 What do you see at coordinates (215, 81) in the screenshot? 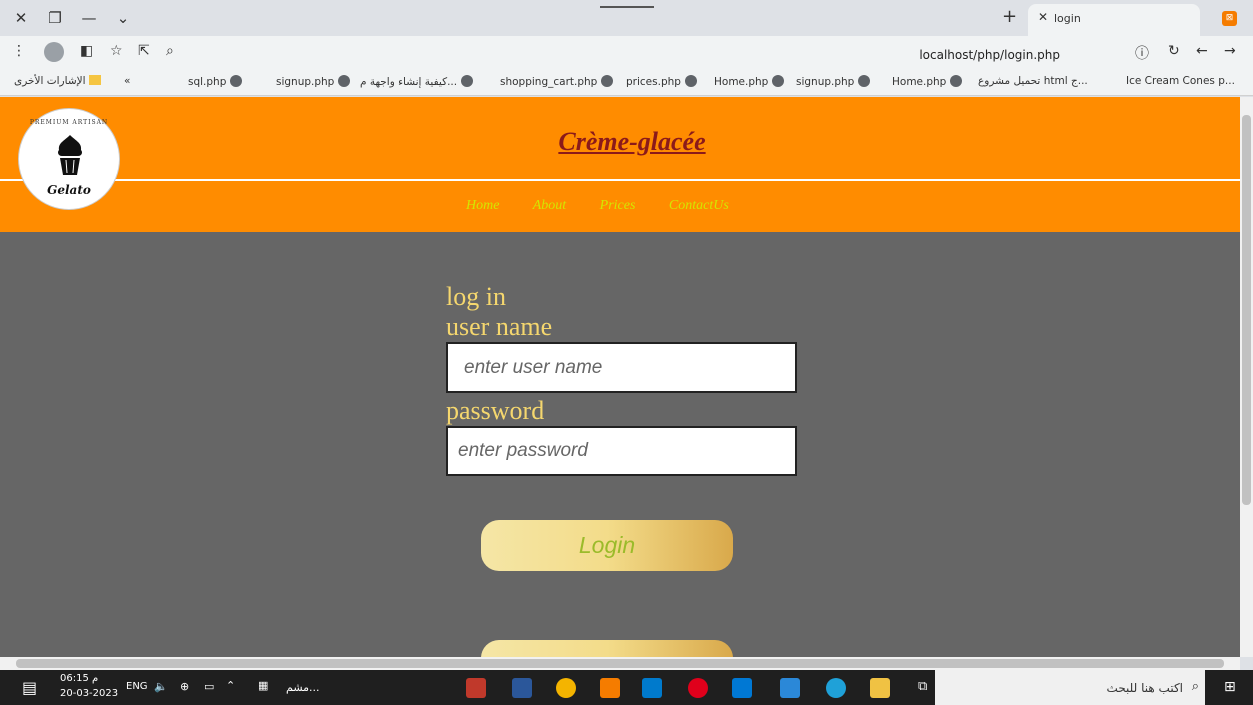
I see `bookmark-item: sql.php` at bounding box center [215, 81].